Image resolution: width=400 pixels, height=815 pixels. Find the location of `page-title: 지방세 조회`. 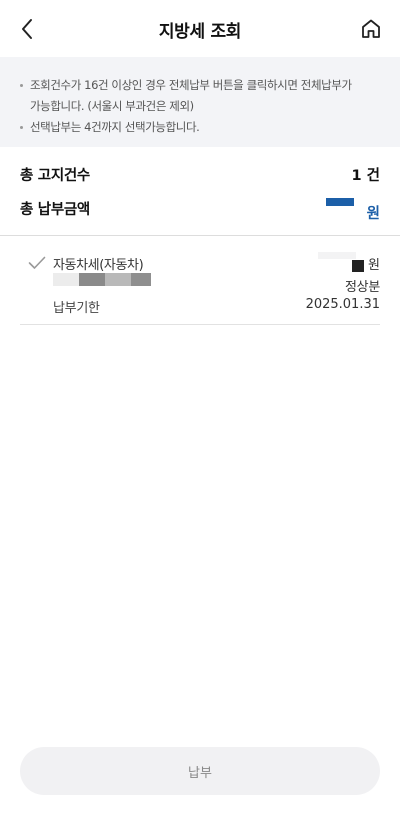

page-title: 지방세 조회 is located at coordinates (200, 32).